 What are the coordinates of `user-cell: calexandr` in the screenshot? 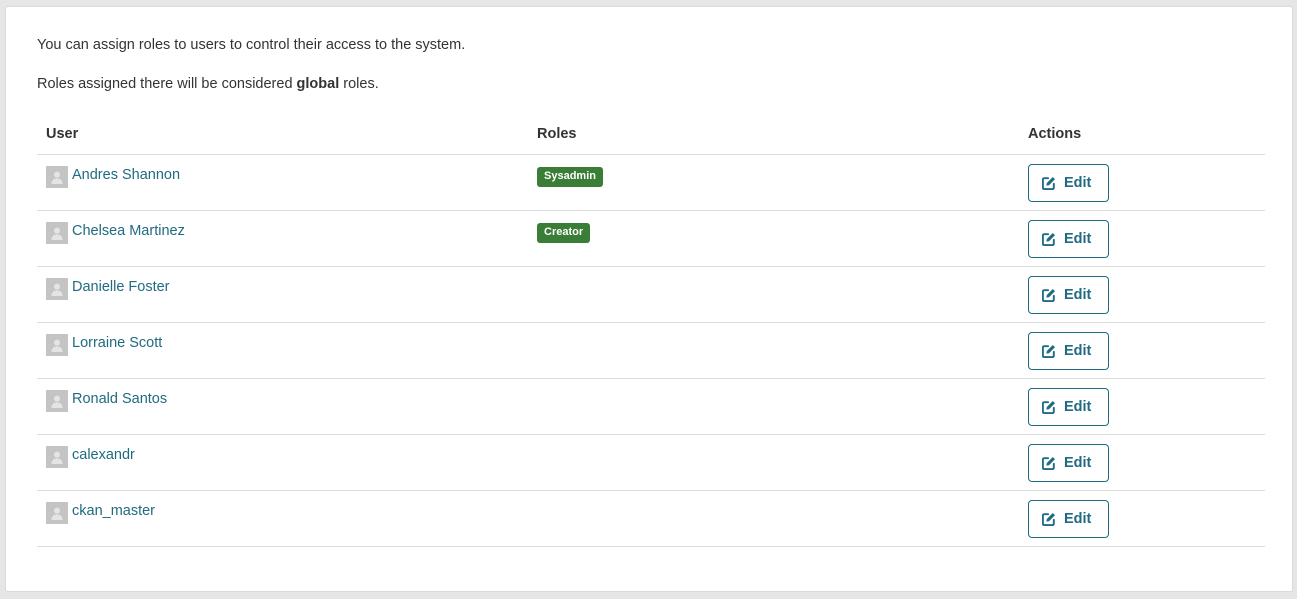 It's located at (282, 462).